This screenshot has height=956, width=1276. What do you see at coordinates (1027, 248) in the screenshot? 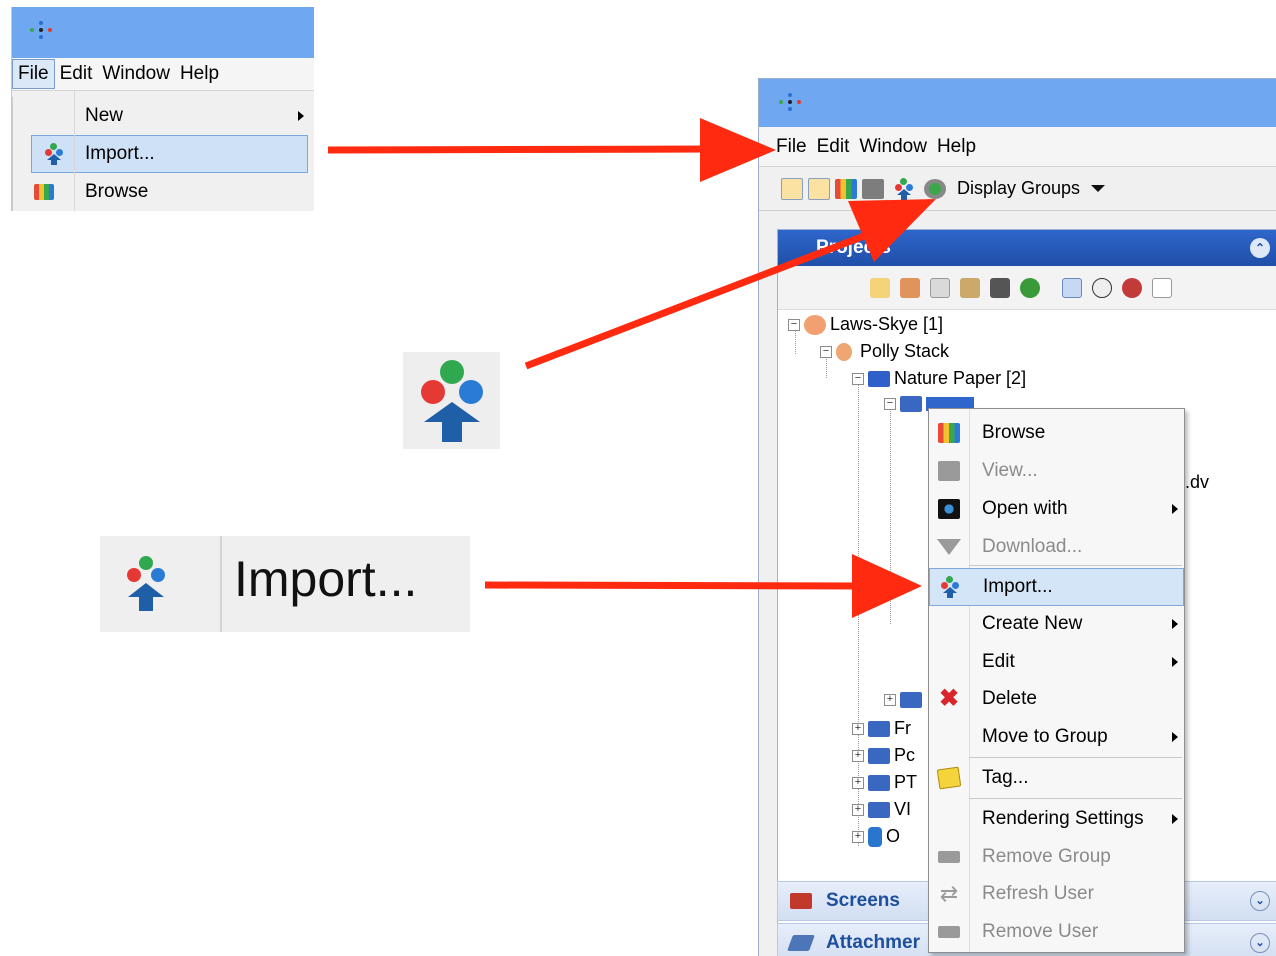
I see `projects-header: Projects ⌃` at bounding box center [1027, 248].